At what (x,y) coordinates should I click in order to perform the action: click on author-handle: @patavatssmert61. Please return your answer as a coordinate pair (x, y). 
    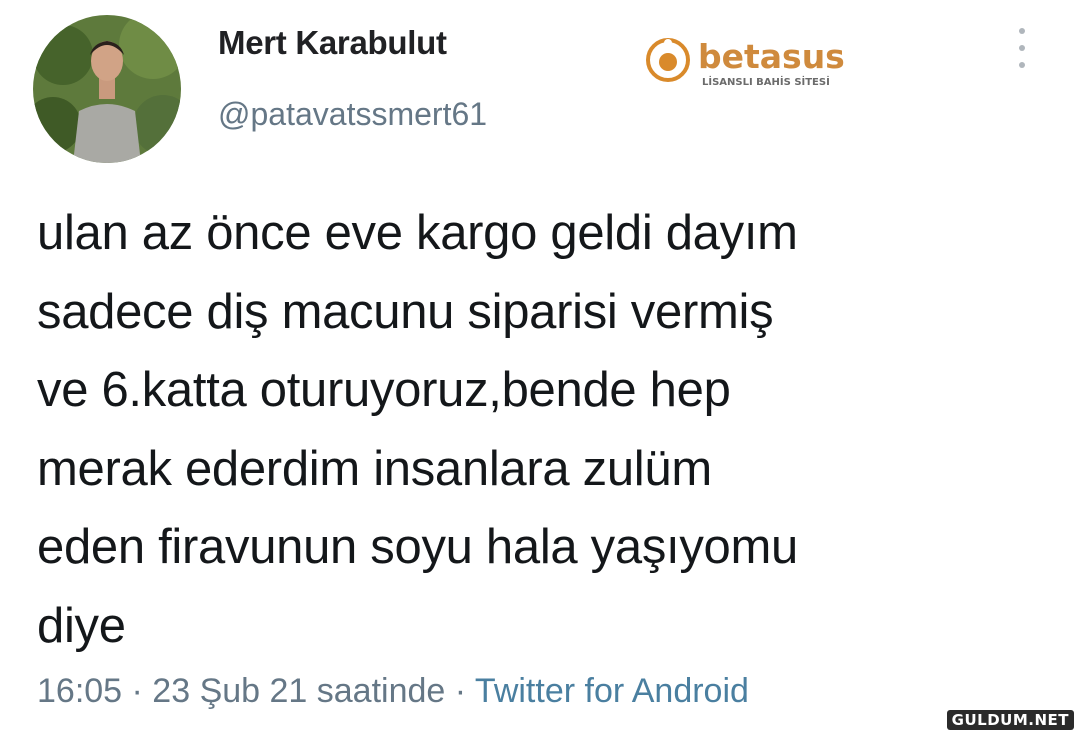
    Looking at the image, I should click on (352, 114).